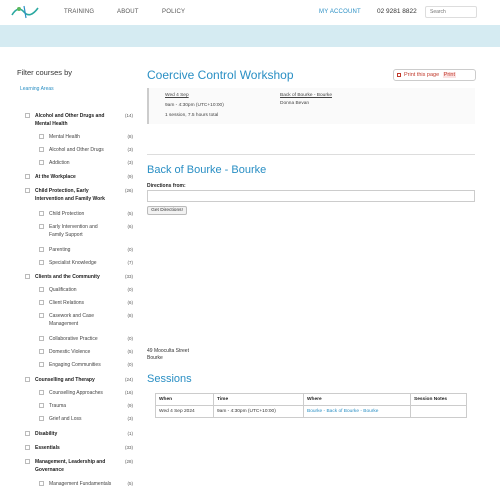 Image resolution: width=500 pixels, height=500 pixels. I want to click on search-input, so click(451, 12).